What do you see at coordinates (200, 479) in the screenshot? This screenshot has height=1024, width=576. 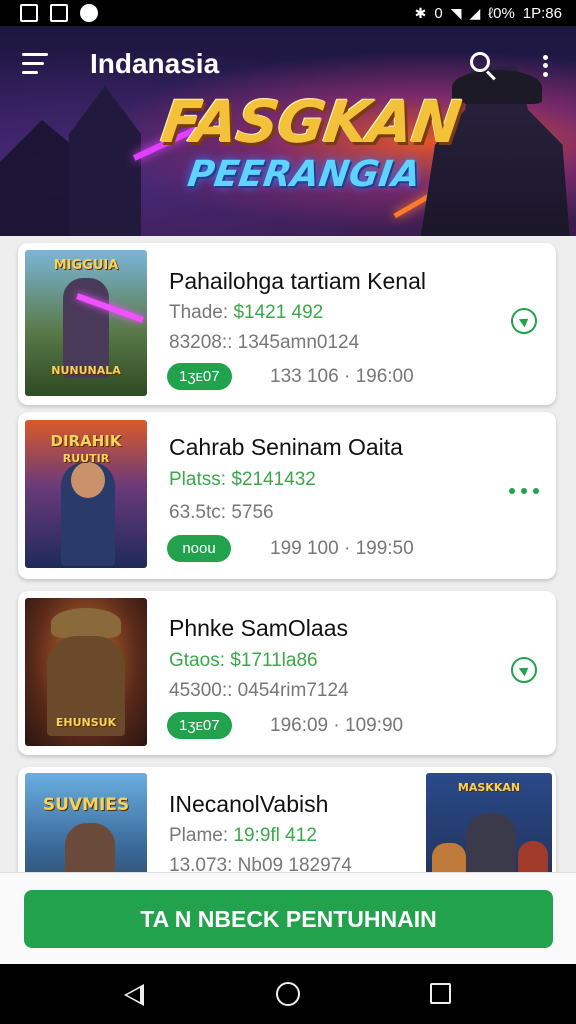 I see `price-label: Platss:` at bounding box center [200, 479].